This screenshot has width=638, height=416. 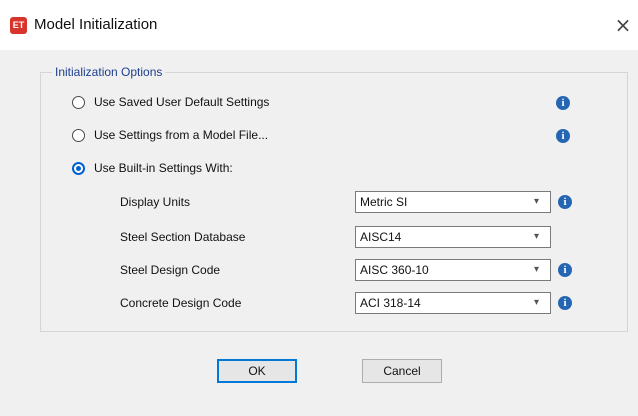 I want to click on title-bar: ET Model Initialization ×, so click(x=319, y=25).